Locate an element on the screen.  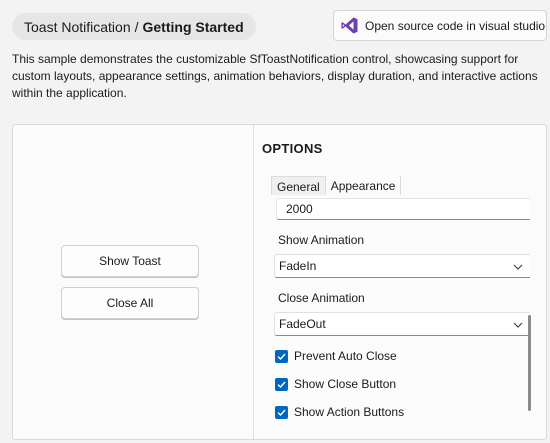
show-action-buttons-label: Show Action Buttons is located at coordinates (349, 412).